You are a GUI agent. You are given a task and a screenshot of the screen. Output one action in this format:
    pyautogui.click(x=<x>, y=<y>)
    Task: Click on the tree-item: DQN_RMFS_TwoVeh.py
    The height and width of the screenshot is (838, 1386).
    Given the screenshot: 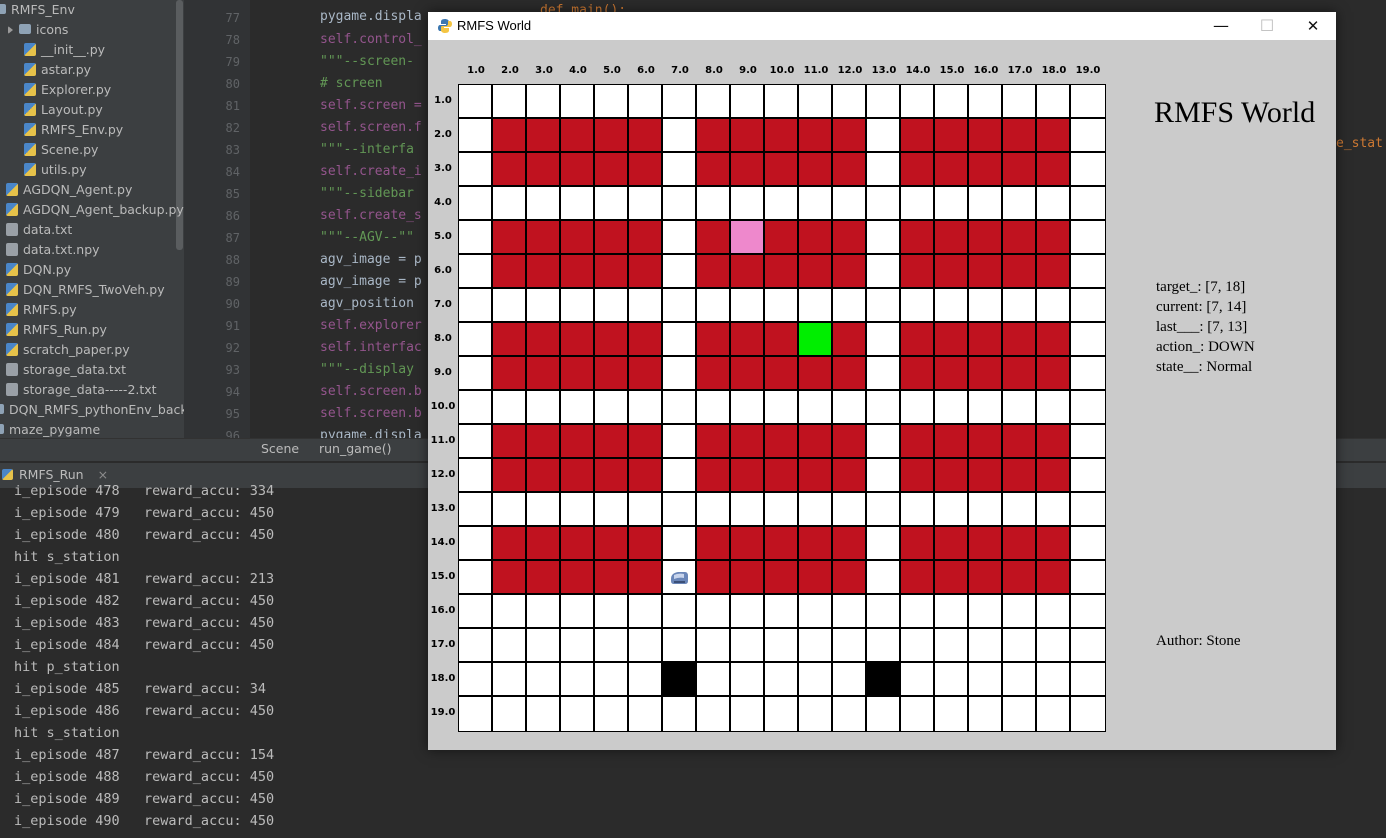 What is the action you would take?
    pyautogui.click(x=85, y=290)
    